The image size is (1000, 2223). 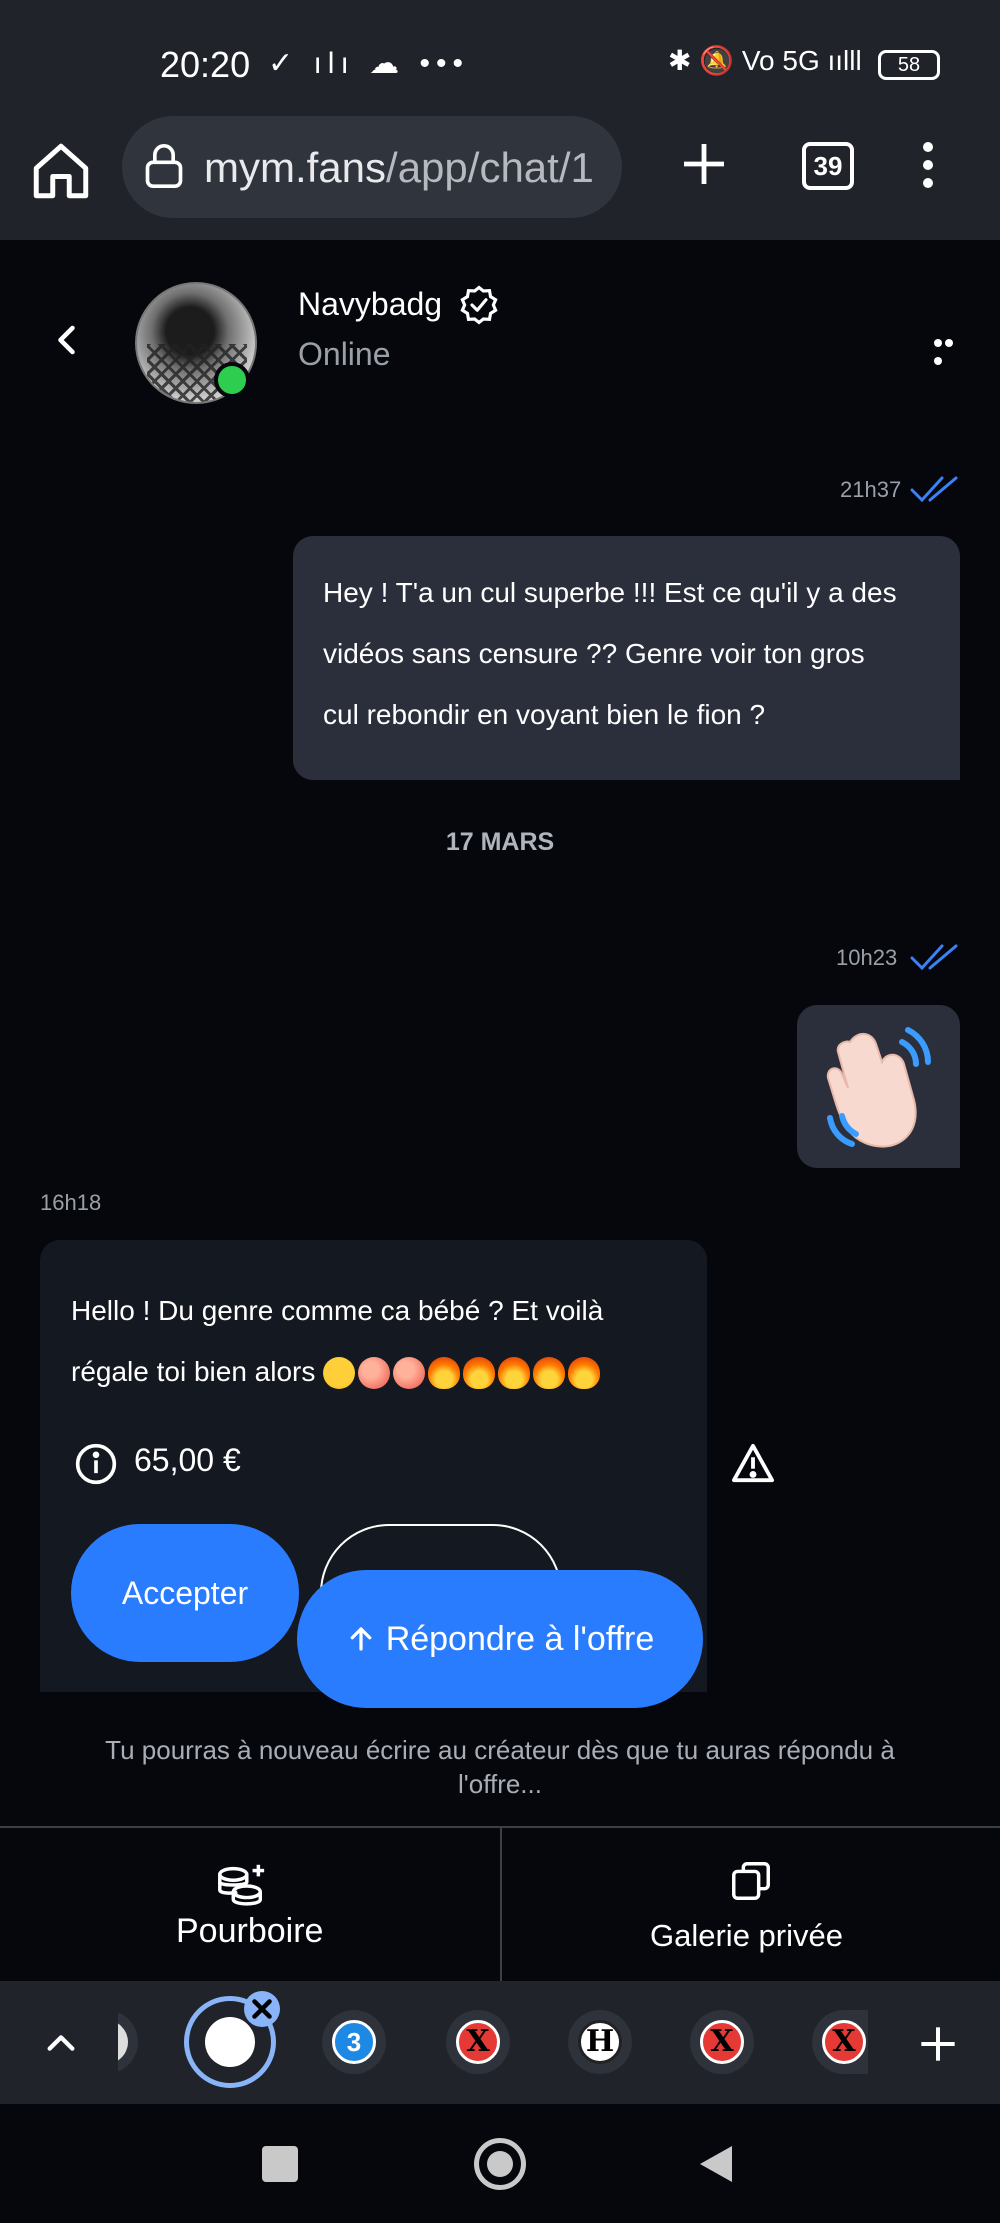 What do you see at coordinates (878, 1087) in the screenshot?
I see `waving-hand-icon` at bounding box center [878, 1087].